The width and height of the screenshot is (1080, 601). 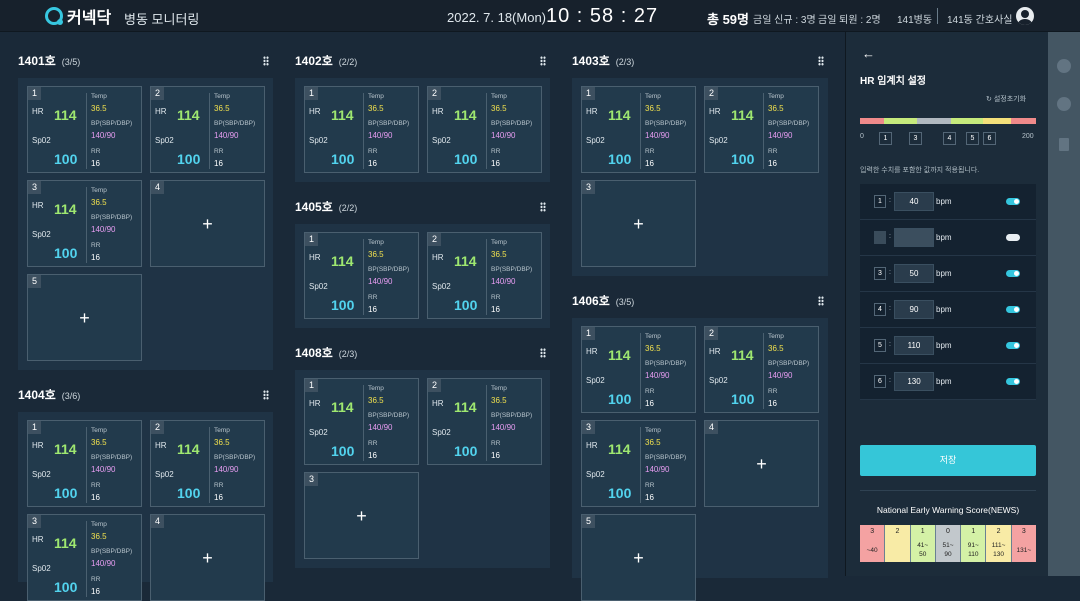 What do you see at coordinates (914, 201) in the screenshot?
I see `threshold-value-input: 40` at bounding box center [914, 201].